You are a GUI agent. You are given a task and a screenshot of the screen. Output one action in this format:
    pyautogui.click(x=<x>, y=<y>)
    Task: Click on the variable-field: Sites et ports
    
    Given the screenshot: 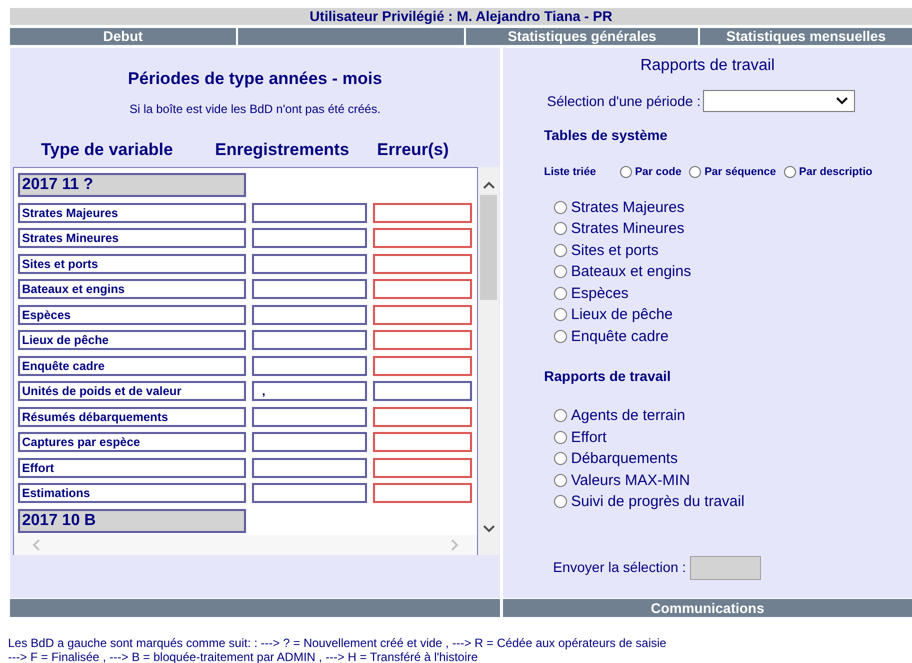 What is the action you would take?
    pyautogui.click(x=132, y=264)
    